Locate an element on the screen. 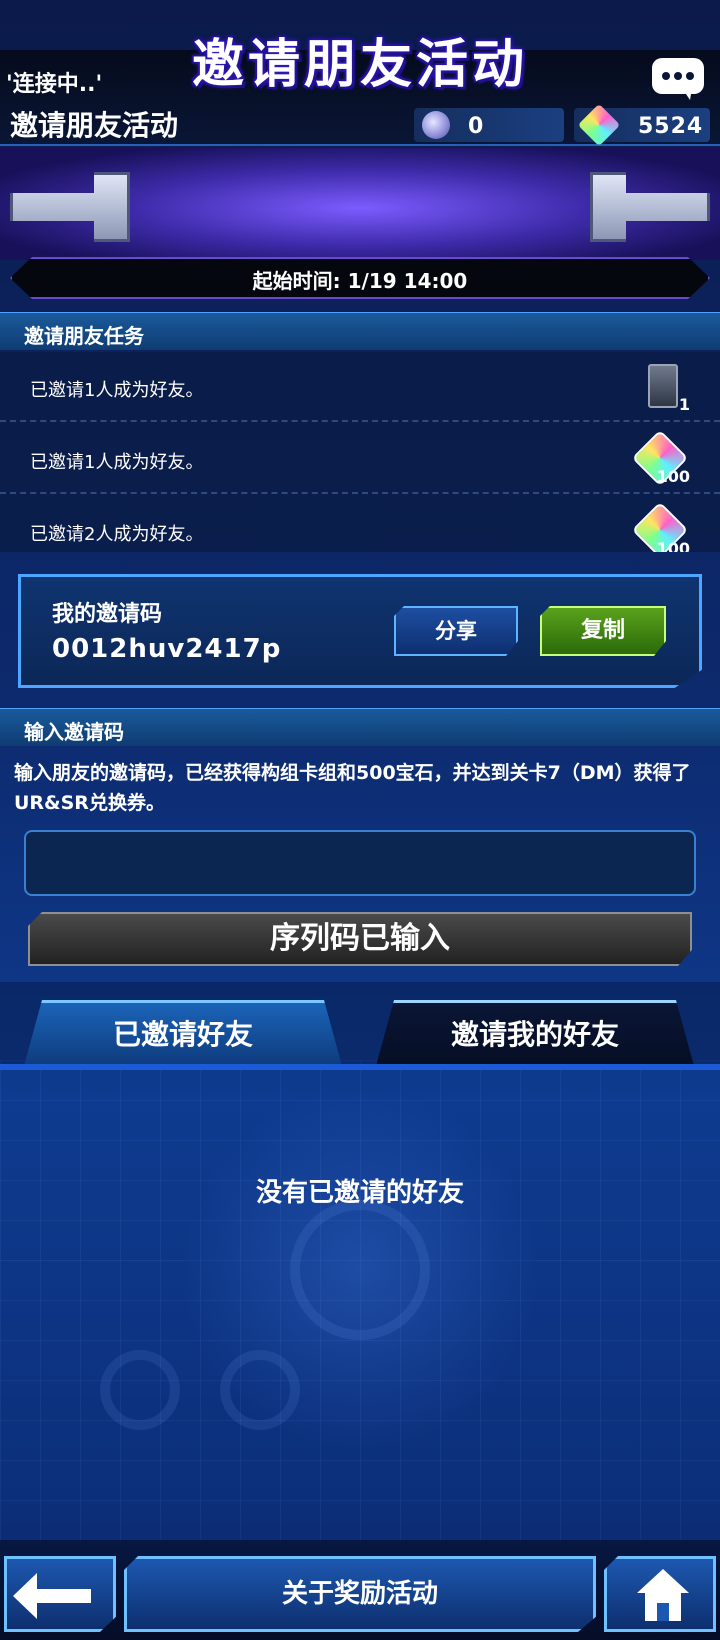 The width and height of the screenshot is (720, 1640). tab-invited-friends: 已邀请好友 is located at coordinates (183, 1033).